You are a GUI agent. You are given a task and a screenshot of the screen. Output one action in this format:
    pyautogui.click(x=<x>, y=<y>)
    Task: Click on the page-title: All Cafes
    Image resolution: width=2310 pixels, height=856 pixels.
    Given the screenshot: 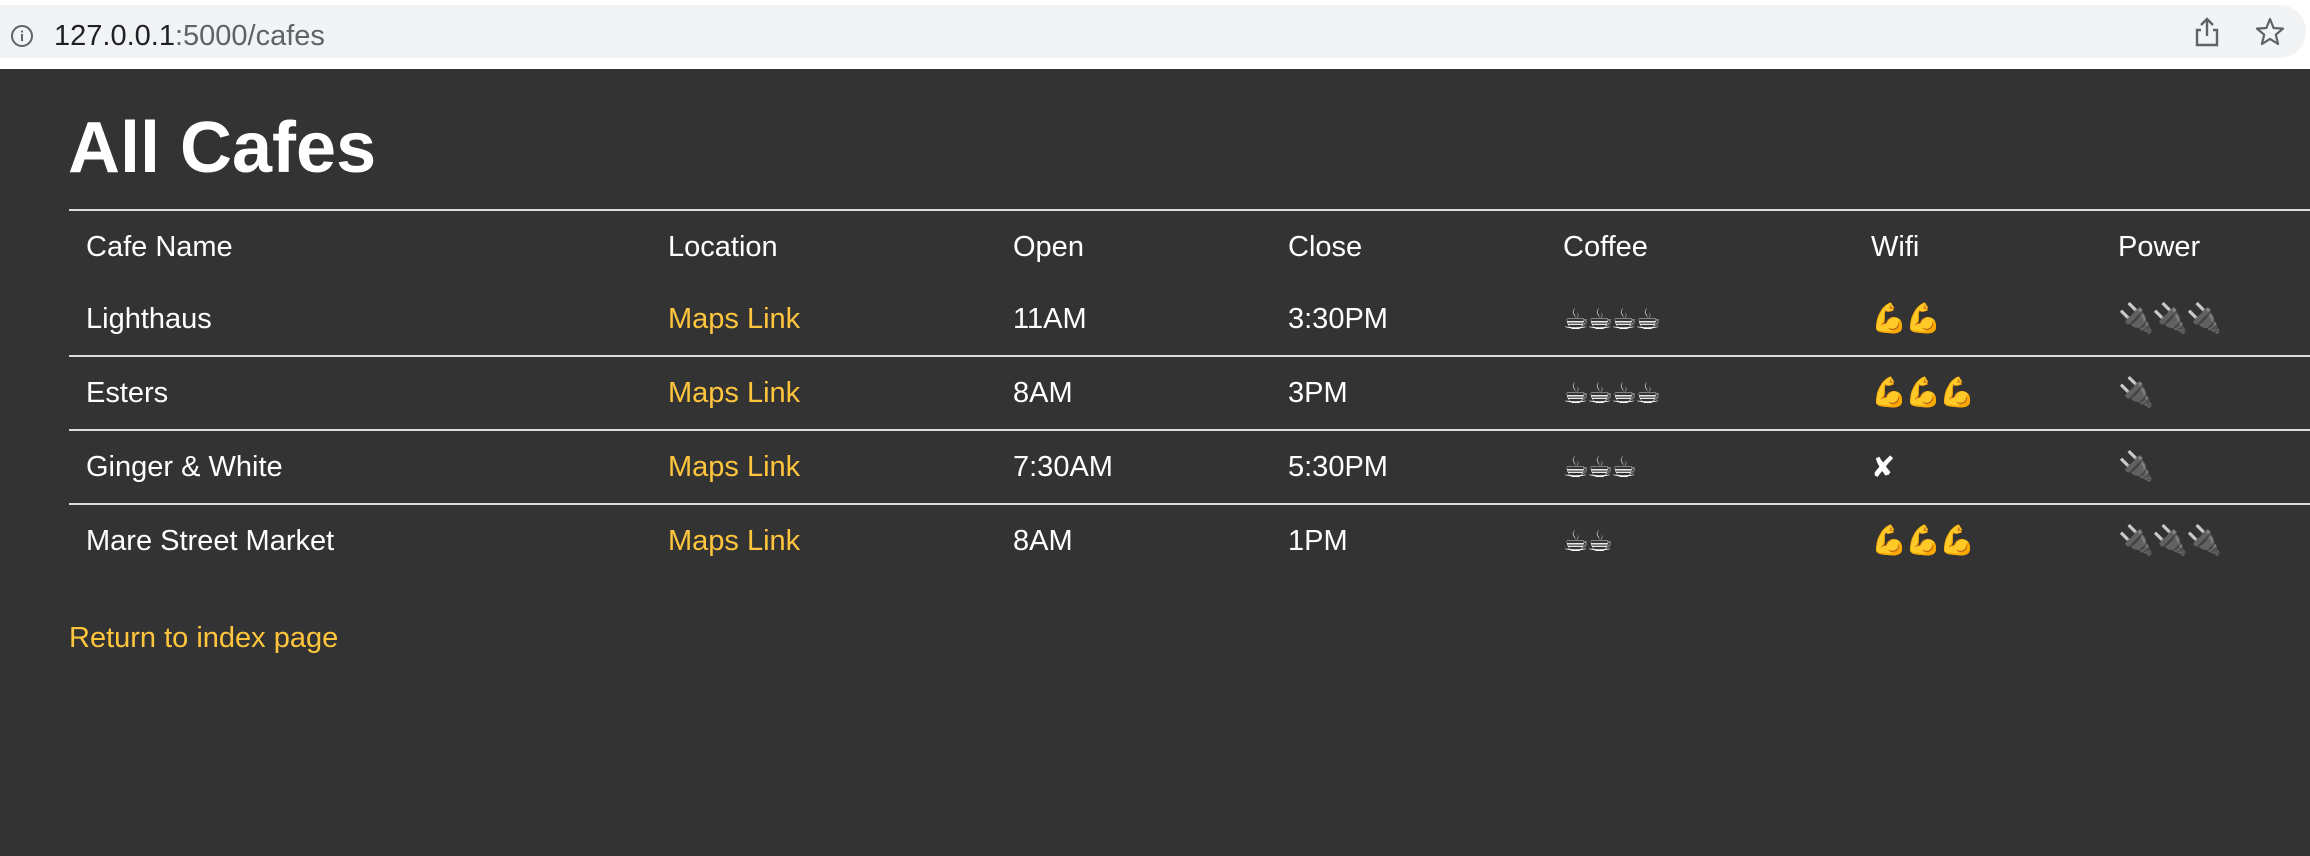 What is the action you would take?
    pyautogui.click(x=222, y=148)
    